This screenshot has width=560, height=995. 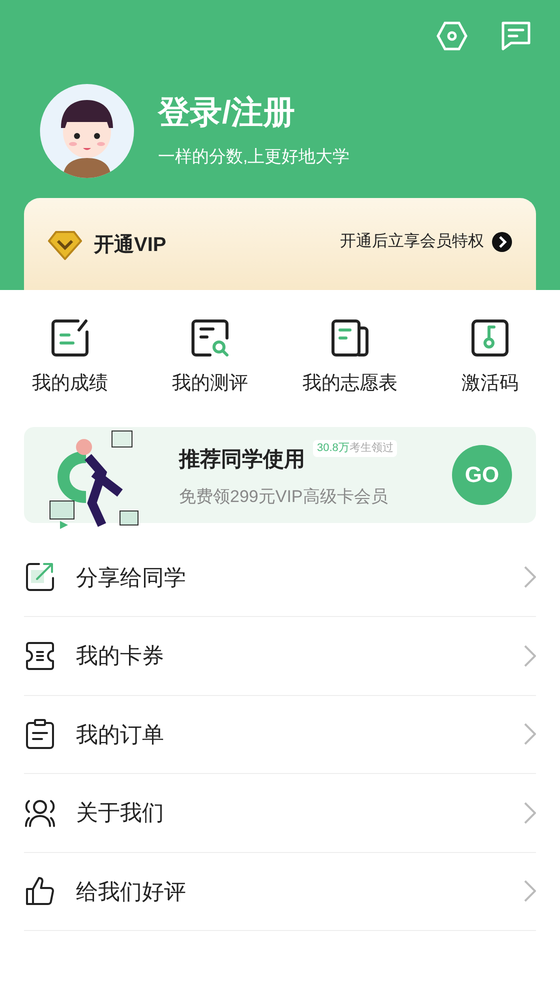 I want to click on menu-row: 给我们好评, so click(x=280, y=891).